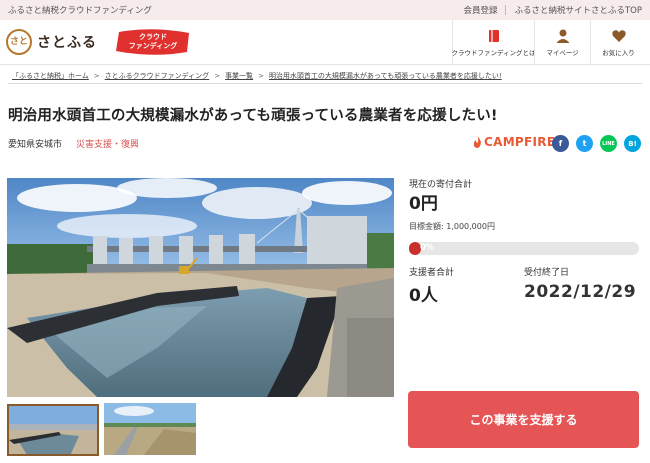 The width and height of the screenshot is (650, 463). I want to click on supporters-label: 支援者合計, so click(432, 273).